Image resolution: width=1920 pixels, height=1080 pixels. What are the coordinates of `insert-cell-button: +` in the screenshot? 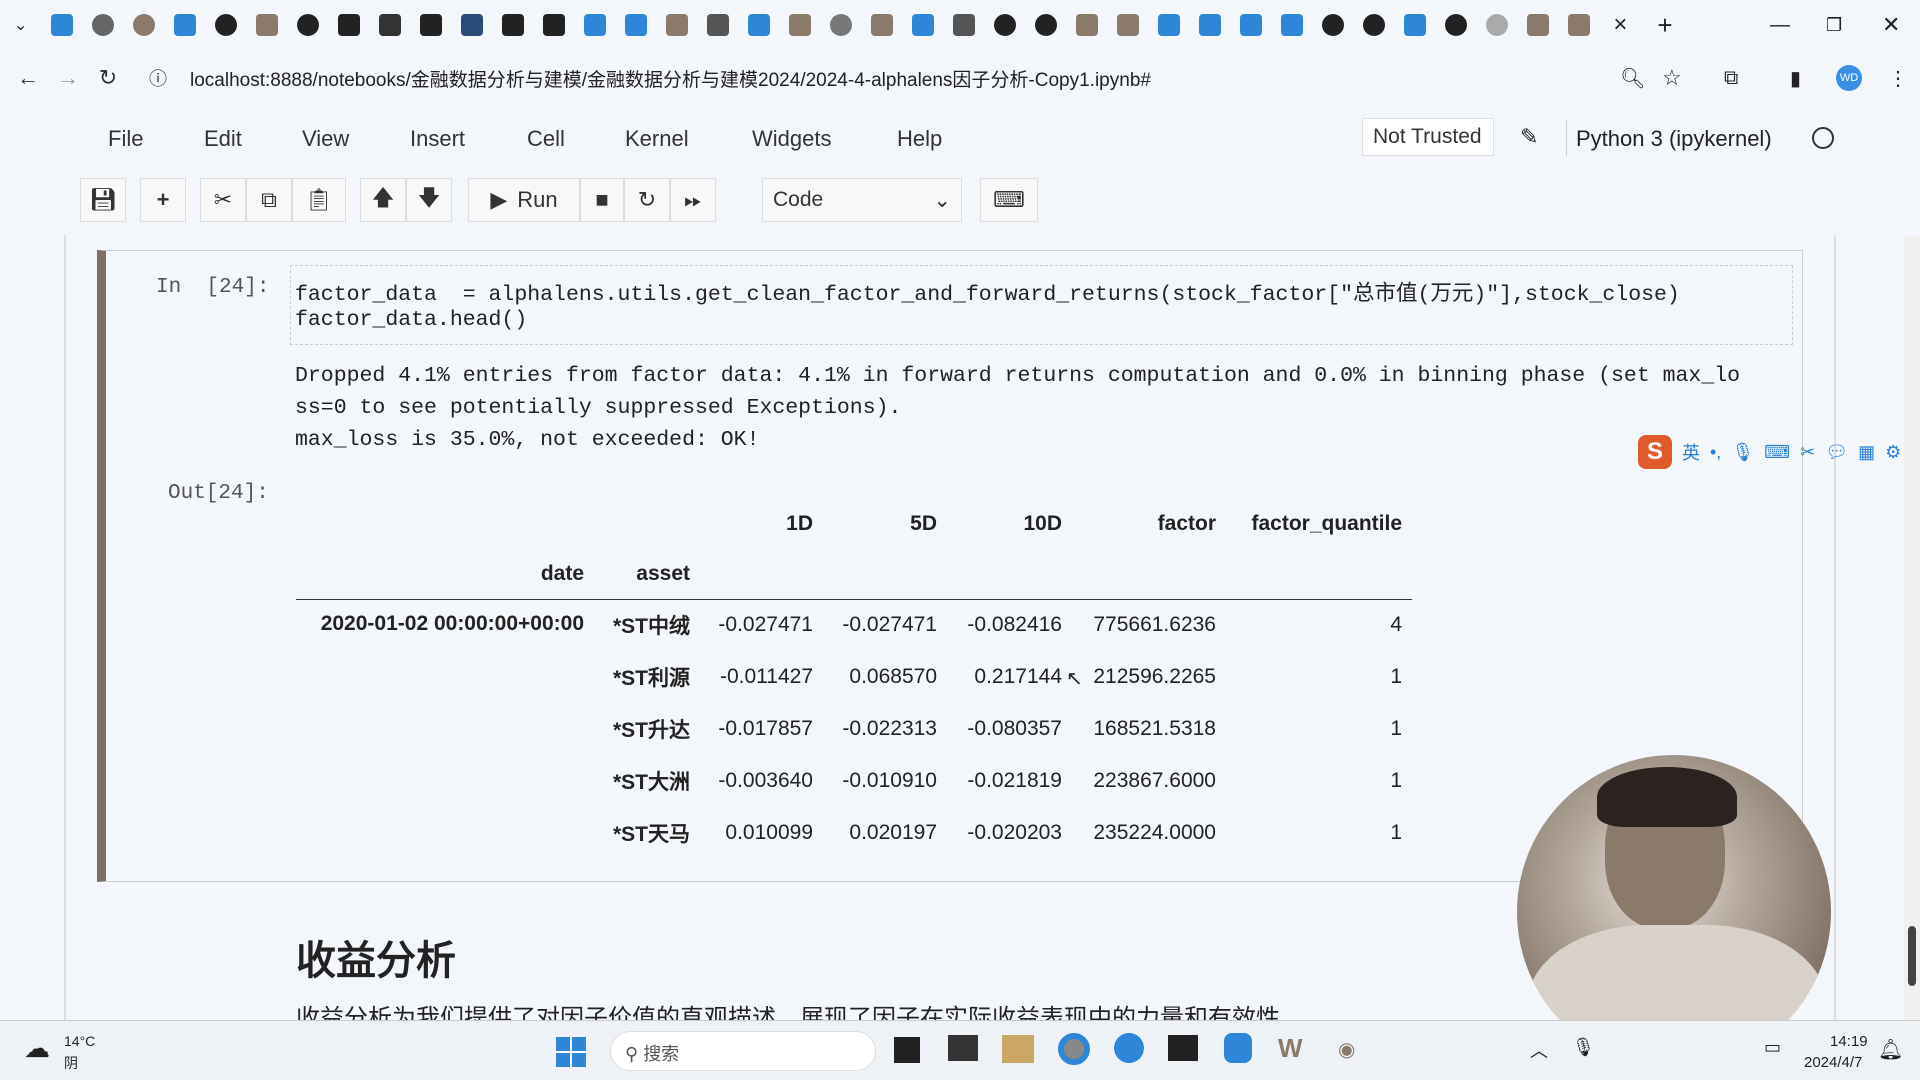 It's located at (163, 200).